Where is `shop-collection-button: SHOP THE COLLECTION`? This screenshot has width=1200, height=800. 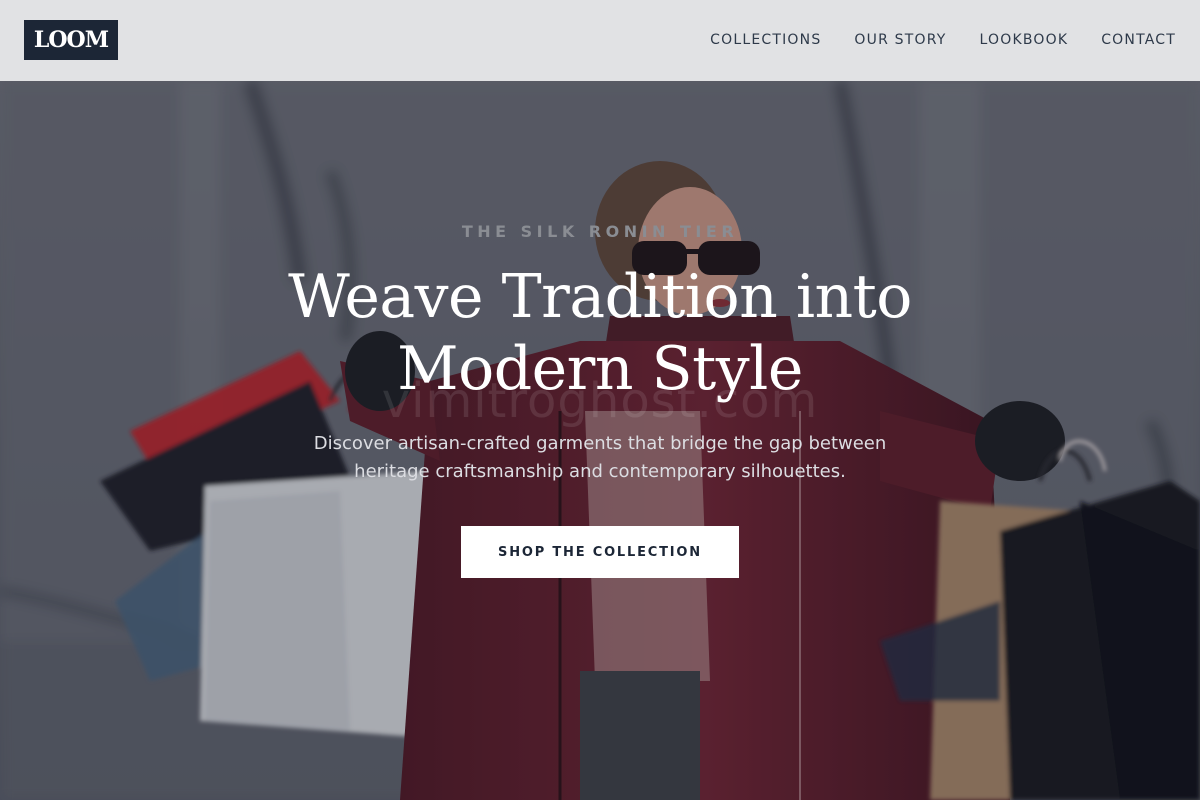 shop-collection-button: SHOP THE COLLECTION is located at coordinates (600, 552).